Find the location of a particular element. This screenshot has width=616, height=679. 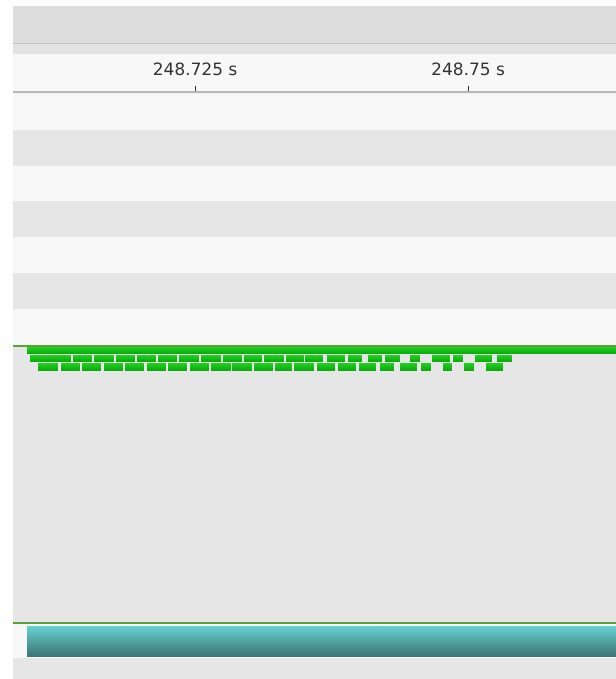

time-label: 248.725 s is located at coordinates (195, 70).